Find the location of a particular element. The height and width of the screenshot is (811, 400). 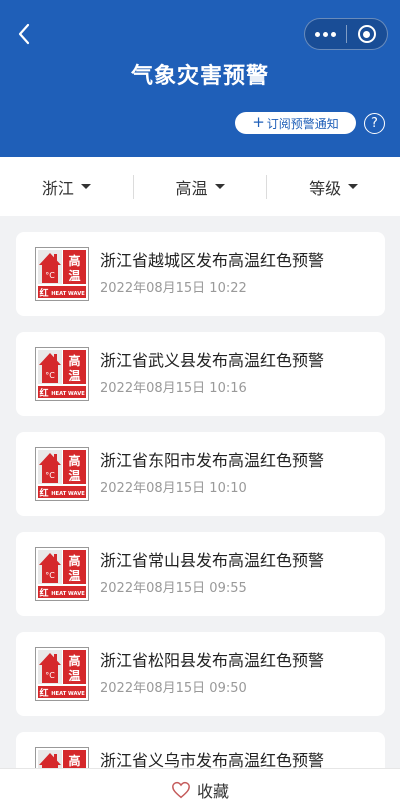

close-miniprogram-button is located at coordinates (367, 34).